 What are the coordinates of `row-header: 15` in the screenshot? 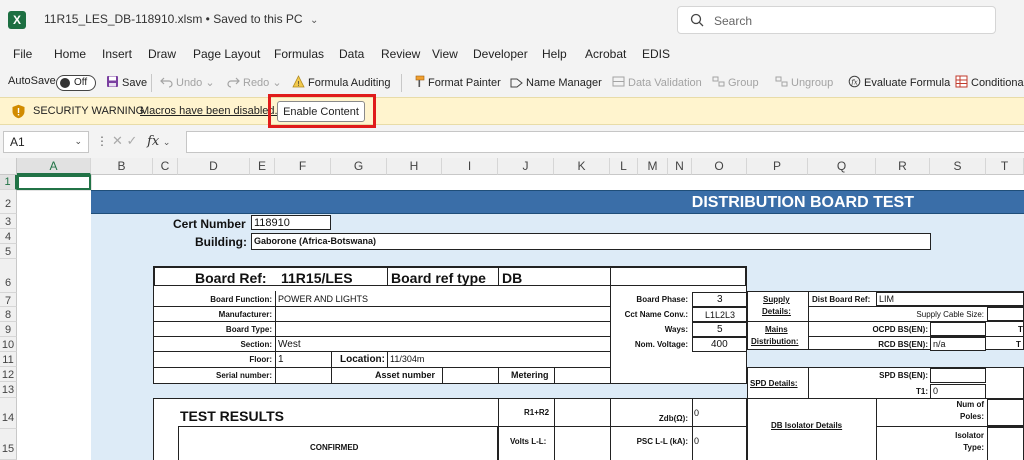 It's located at (8, 444).